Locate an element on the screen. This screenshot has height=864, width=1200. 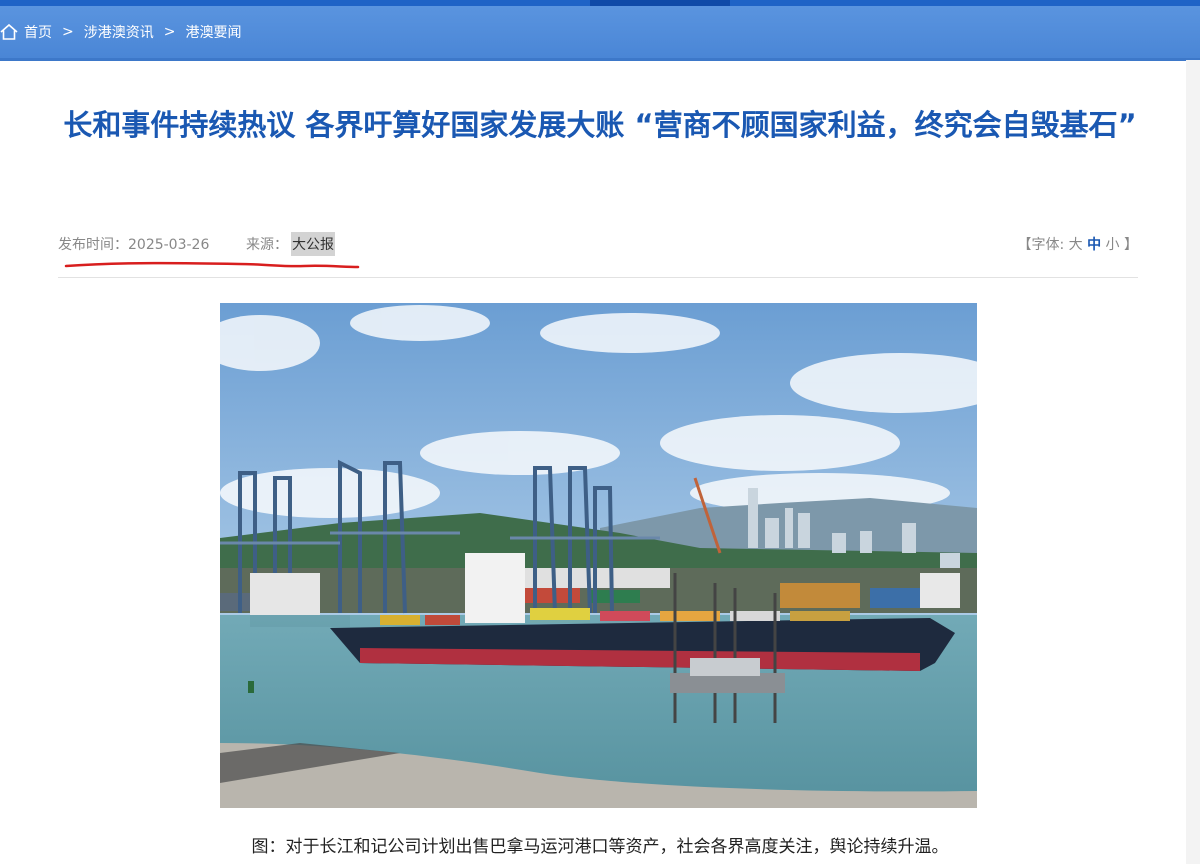
source-label: 来源： is located at coordinates (267, 245).